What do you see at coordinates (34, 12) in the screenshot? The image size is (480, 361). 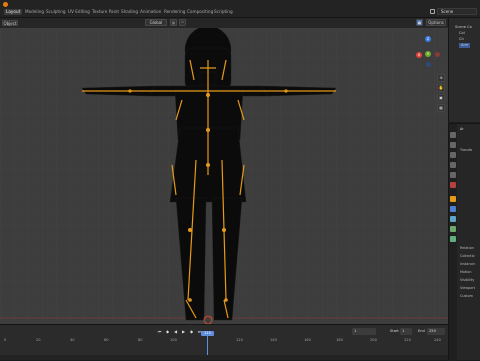 I see `tab-modeling: Modeling` at bounding box center [34, 12].